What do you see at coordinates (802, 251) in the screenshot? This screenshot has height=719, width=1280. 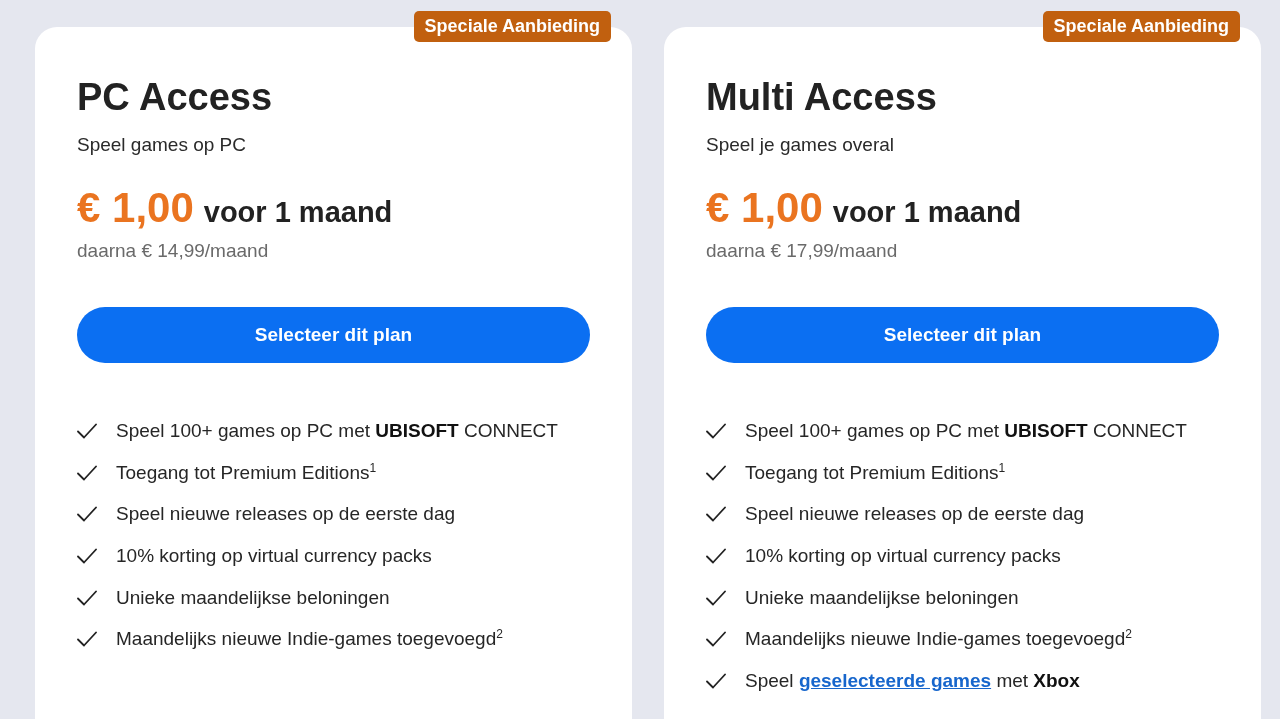 I see `regular-price: daarna € 17,99/maand` at bounding box center [802, 251].